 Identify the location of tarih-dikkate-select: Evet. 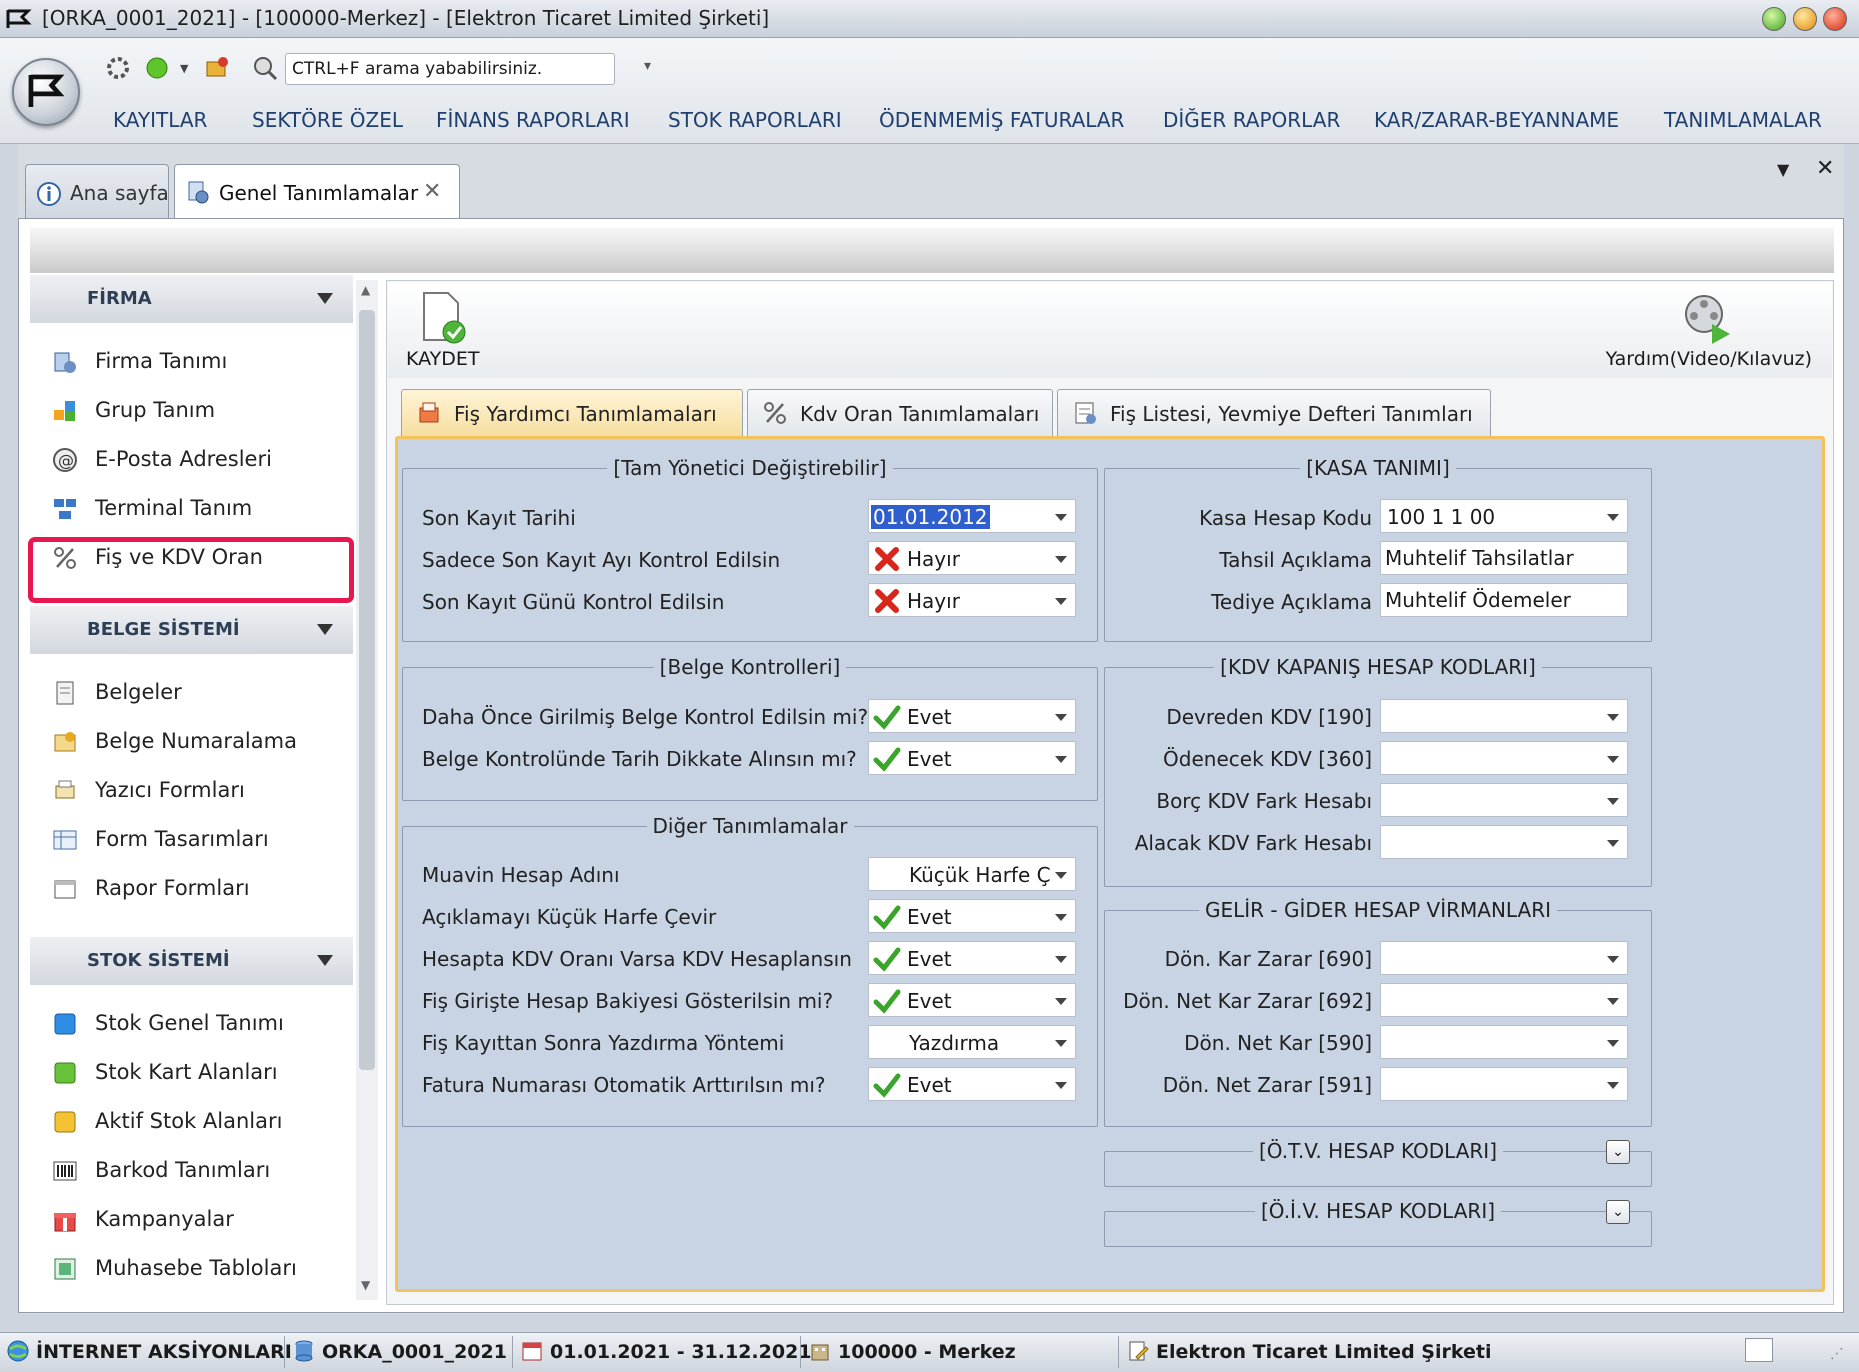
(972, 758).